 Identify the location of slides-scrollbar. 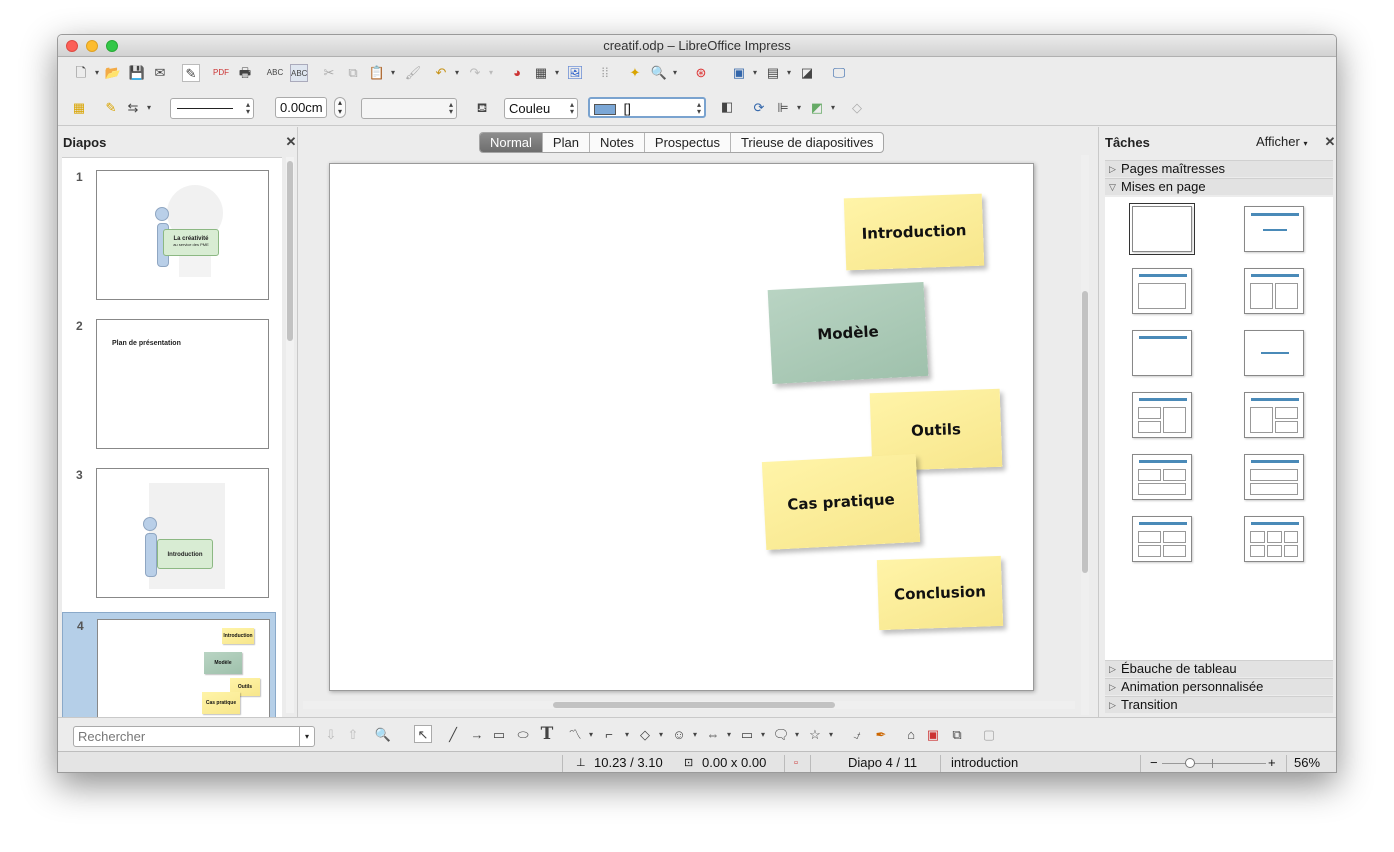
(290, 435).